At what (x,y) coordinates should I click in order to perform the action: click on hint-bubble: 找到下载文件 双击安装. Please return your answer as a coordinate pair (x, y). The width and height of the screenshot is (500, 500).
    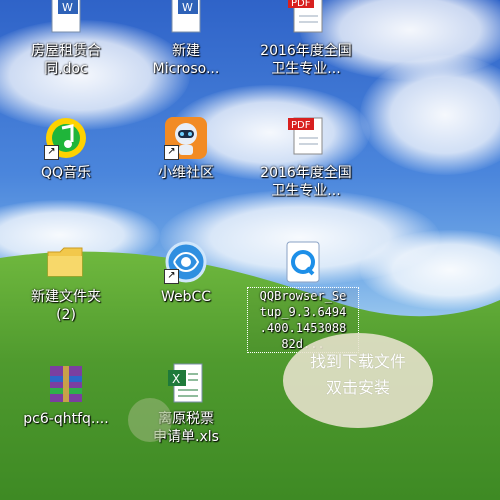
    Looking at the image, I should click on (358, 380).